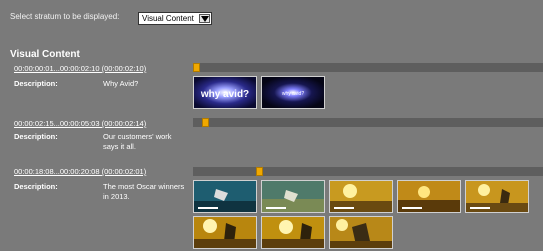 This screenshot has width=543, height=251. I want to click on clip-description: The most Oscar winners in 2013., so click(144, 191).